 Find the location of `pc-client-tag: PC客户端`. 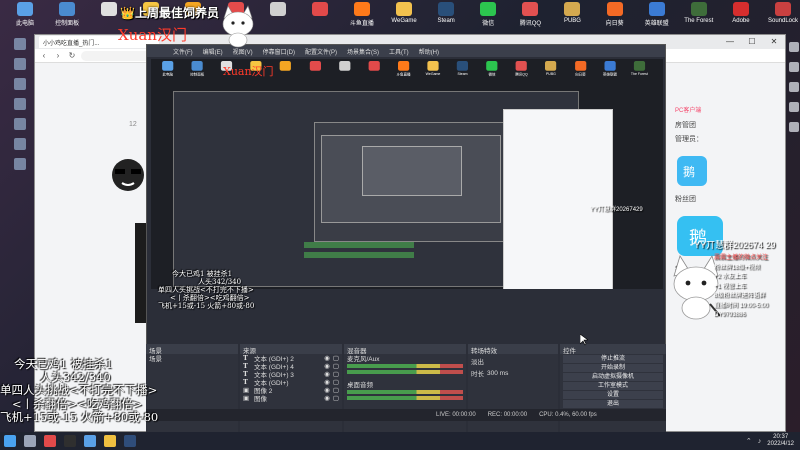

pc-client-tag: PC客户端 is located at coordinates (720, 109).